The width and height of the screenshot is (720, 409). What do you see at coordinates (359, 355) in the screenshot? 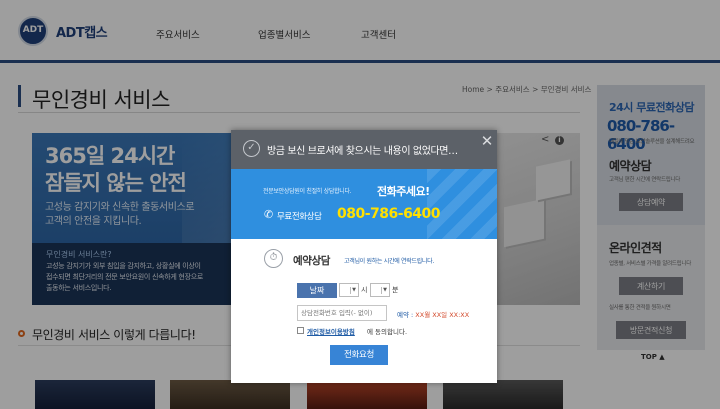
I see `call-request-button: 전화요청` at bounding box center [359, 355].